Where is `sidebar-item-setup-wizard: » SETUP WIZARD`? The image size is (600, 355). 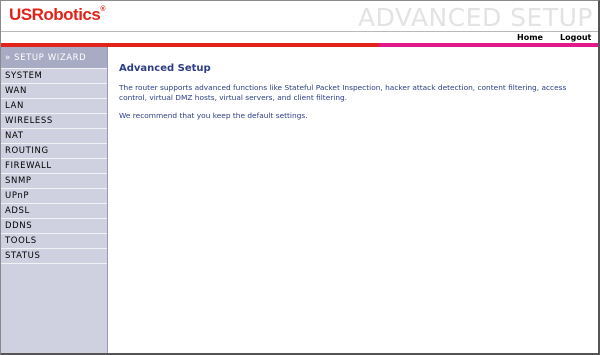
sidebar-item-setup-wizard: » SETUP WIZARD is located at coordinates (54, 58).